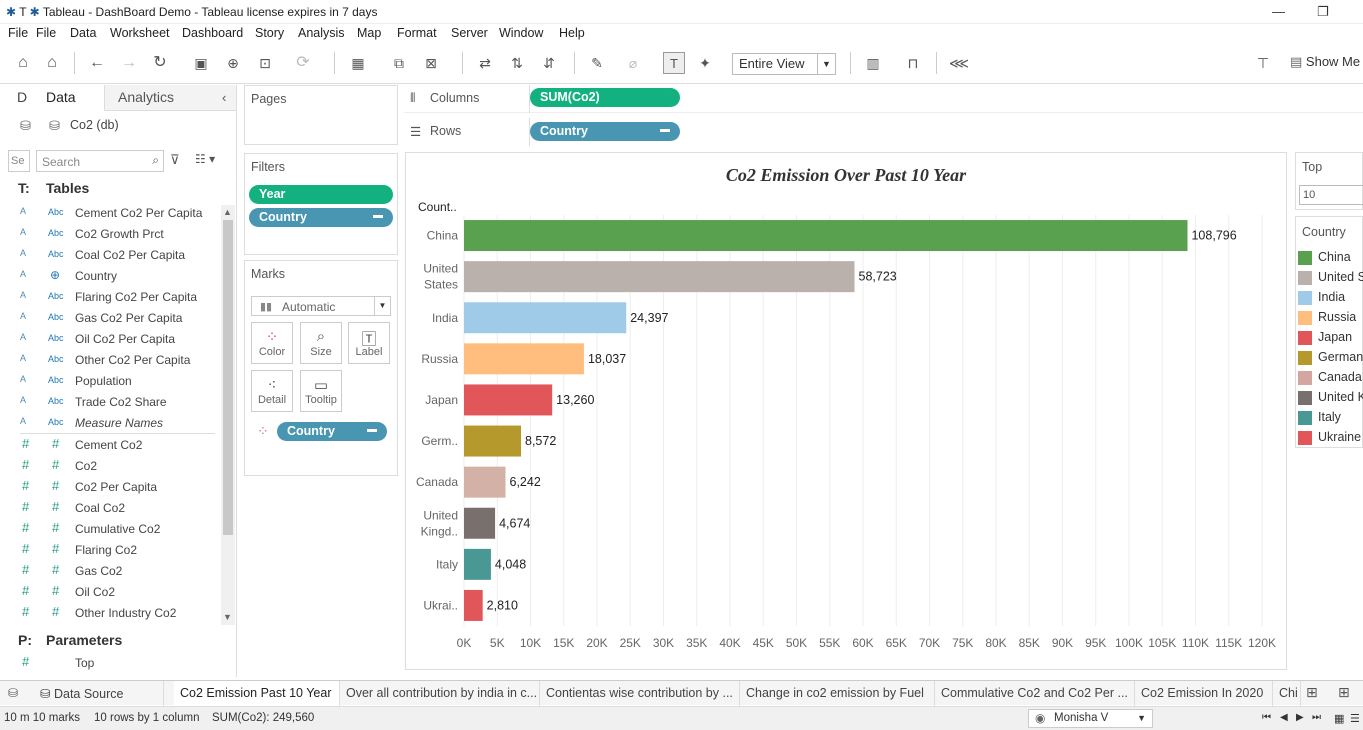 Image resolution: width=1363 pixels, height=730 pixels. I want to click on tab-chi: Chi, so click(1287, 693).